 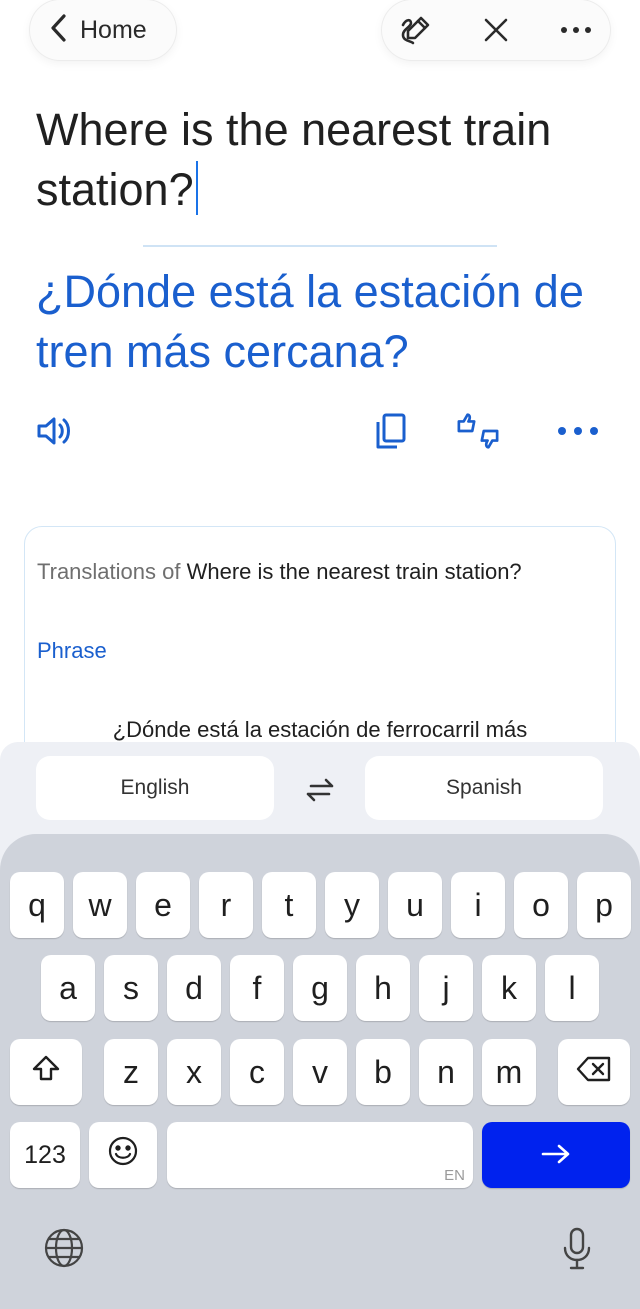 I want to click on emoji-icon, so click(x=123, y=1155).